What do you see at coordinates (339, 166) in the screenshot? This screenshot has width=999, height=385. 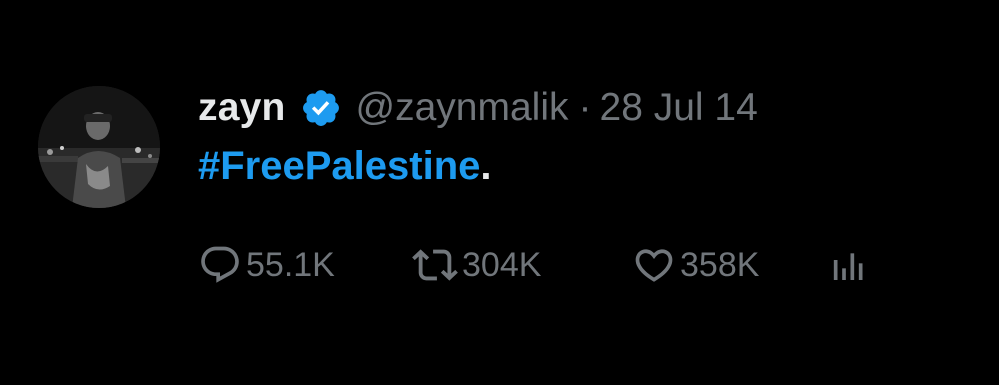 I see `hashtag-link: #FreePalestine` at bounding box center [339, 166].